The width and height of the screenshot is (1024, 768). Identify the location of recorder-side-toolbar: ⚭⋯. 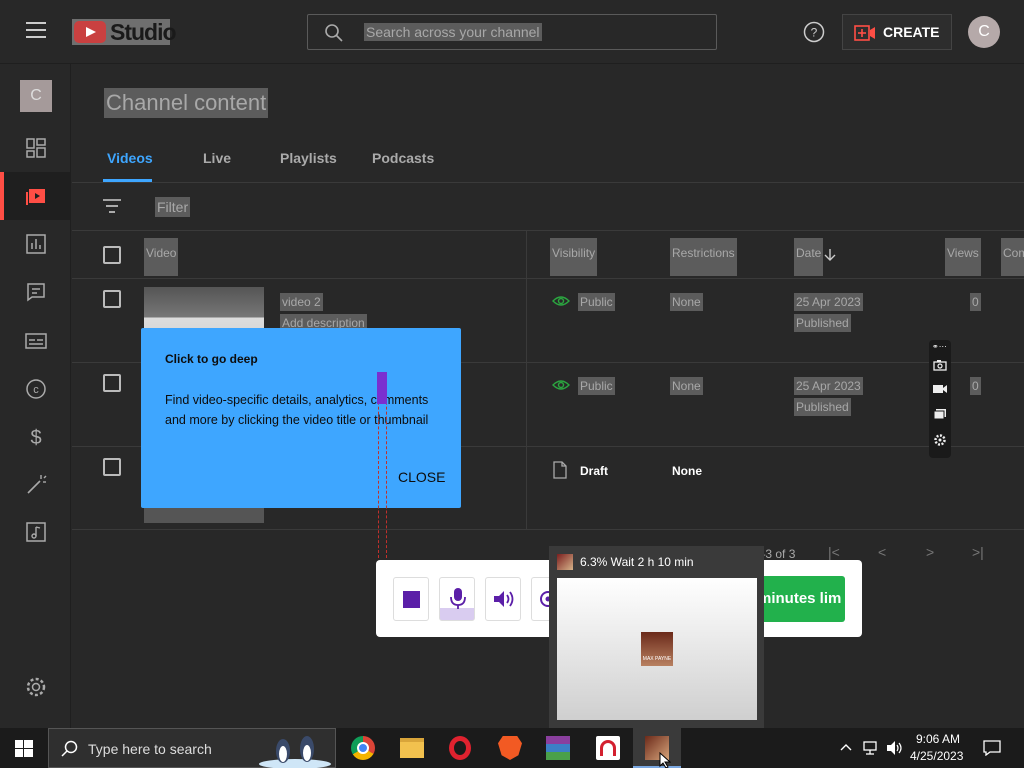
(940, 399).